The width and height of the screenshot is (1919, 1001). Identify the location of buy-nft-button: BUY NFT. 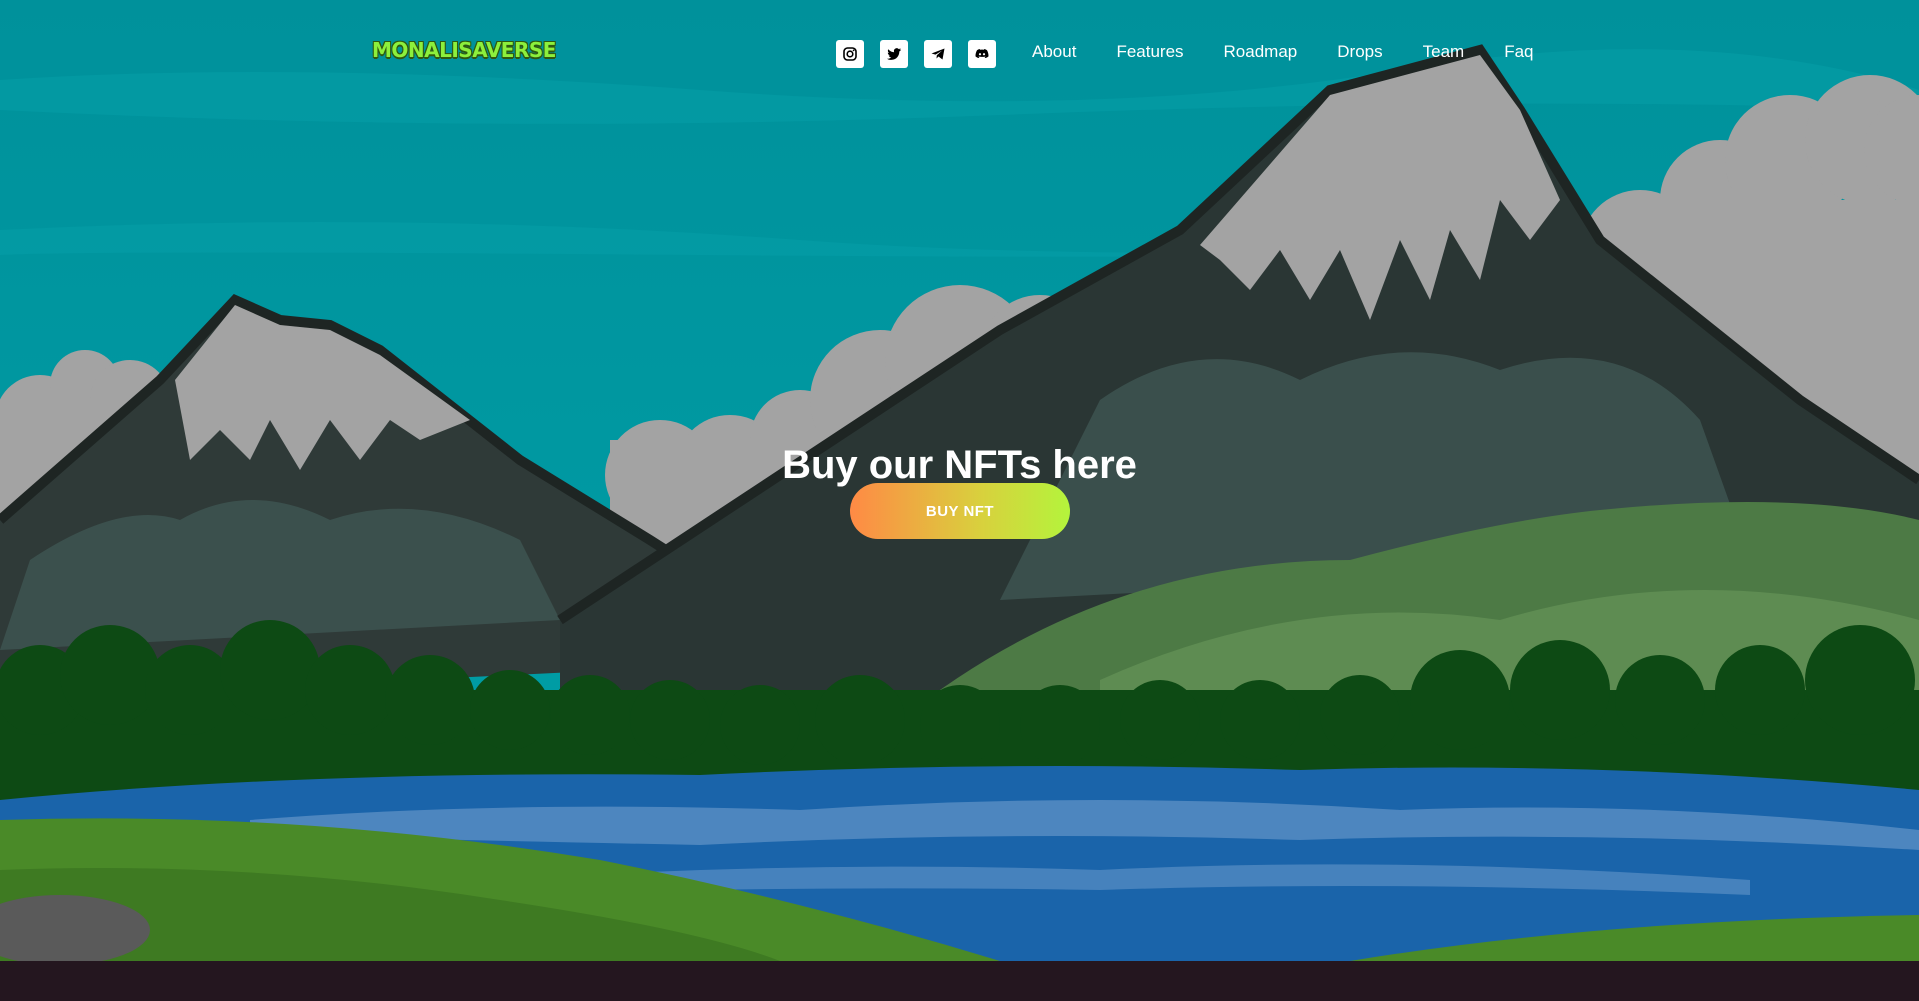
(960, 511).